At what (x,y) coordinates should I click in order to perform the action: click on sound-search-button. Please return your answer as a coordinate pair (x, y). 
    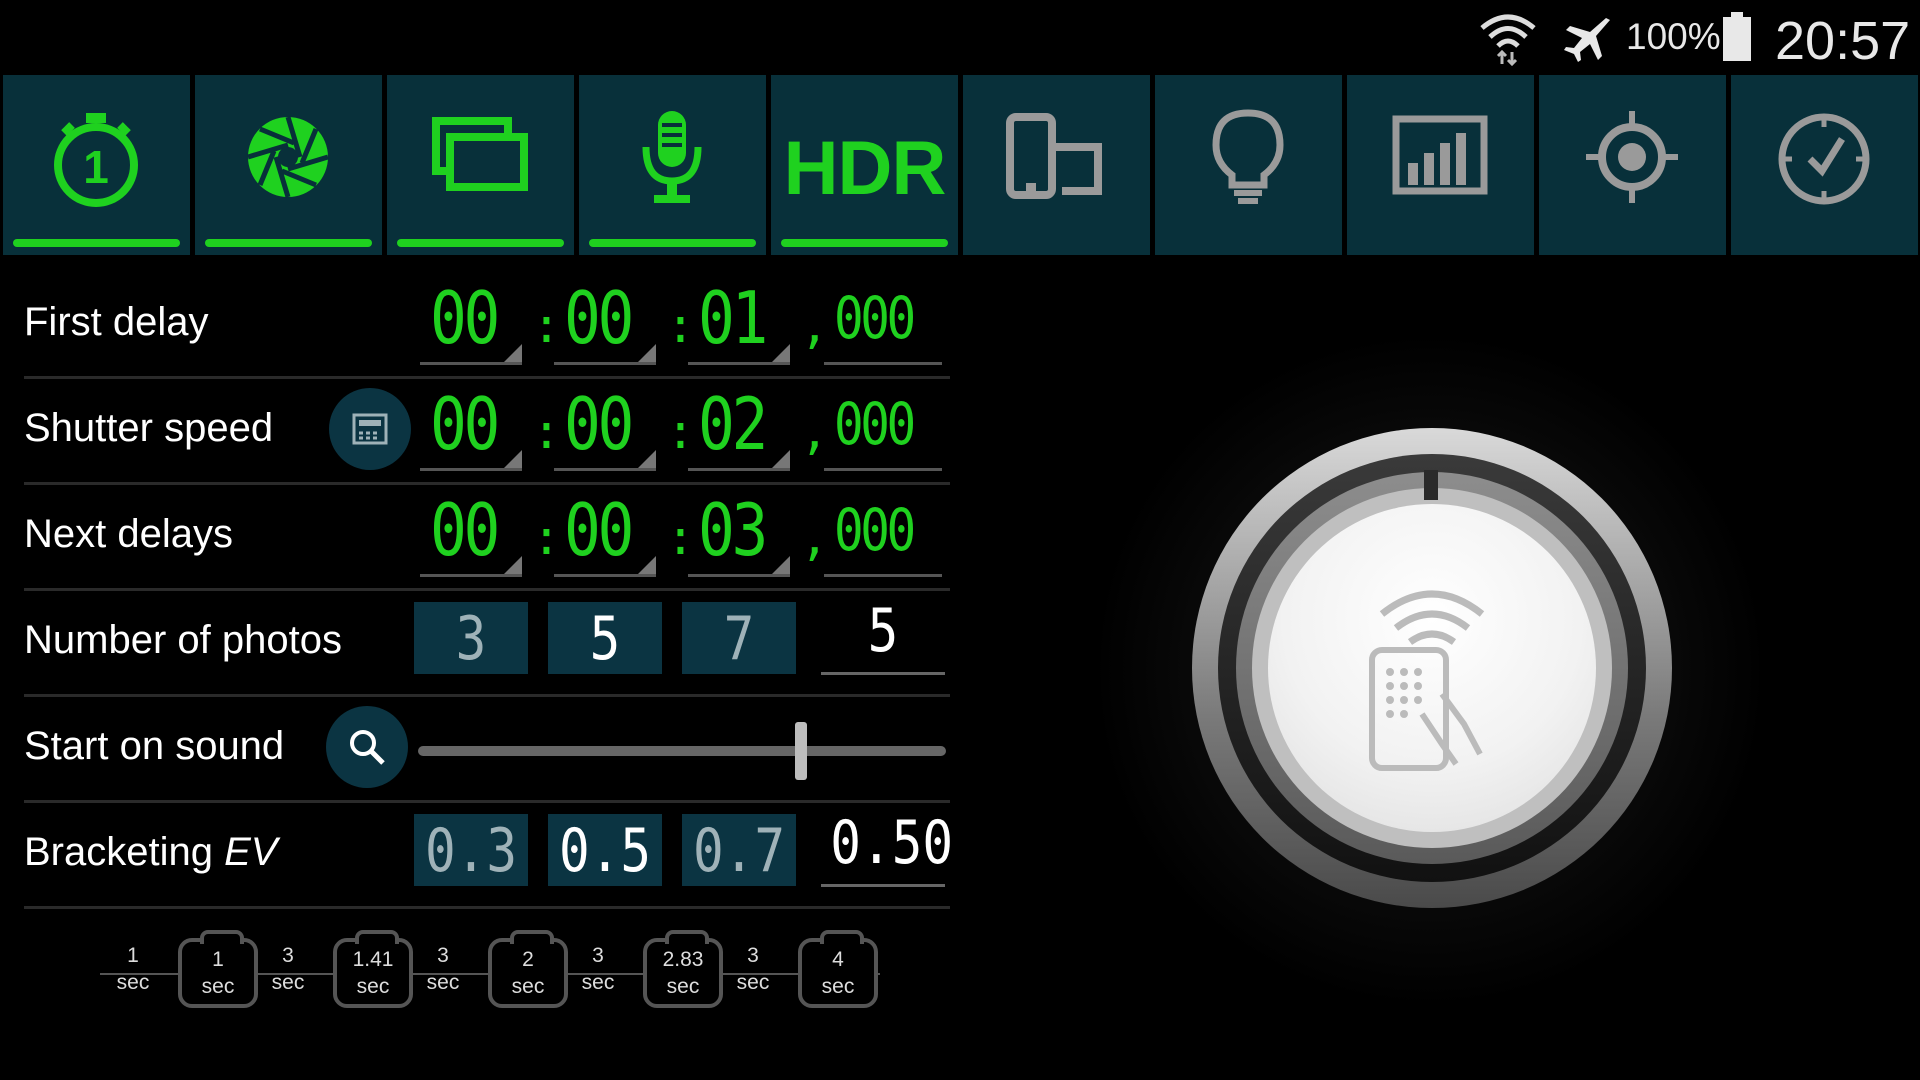
    Looking at the image, I should click on (367, 747).